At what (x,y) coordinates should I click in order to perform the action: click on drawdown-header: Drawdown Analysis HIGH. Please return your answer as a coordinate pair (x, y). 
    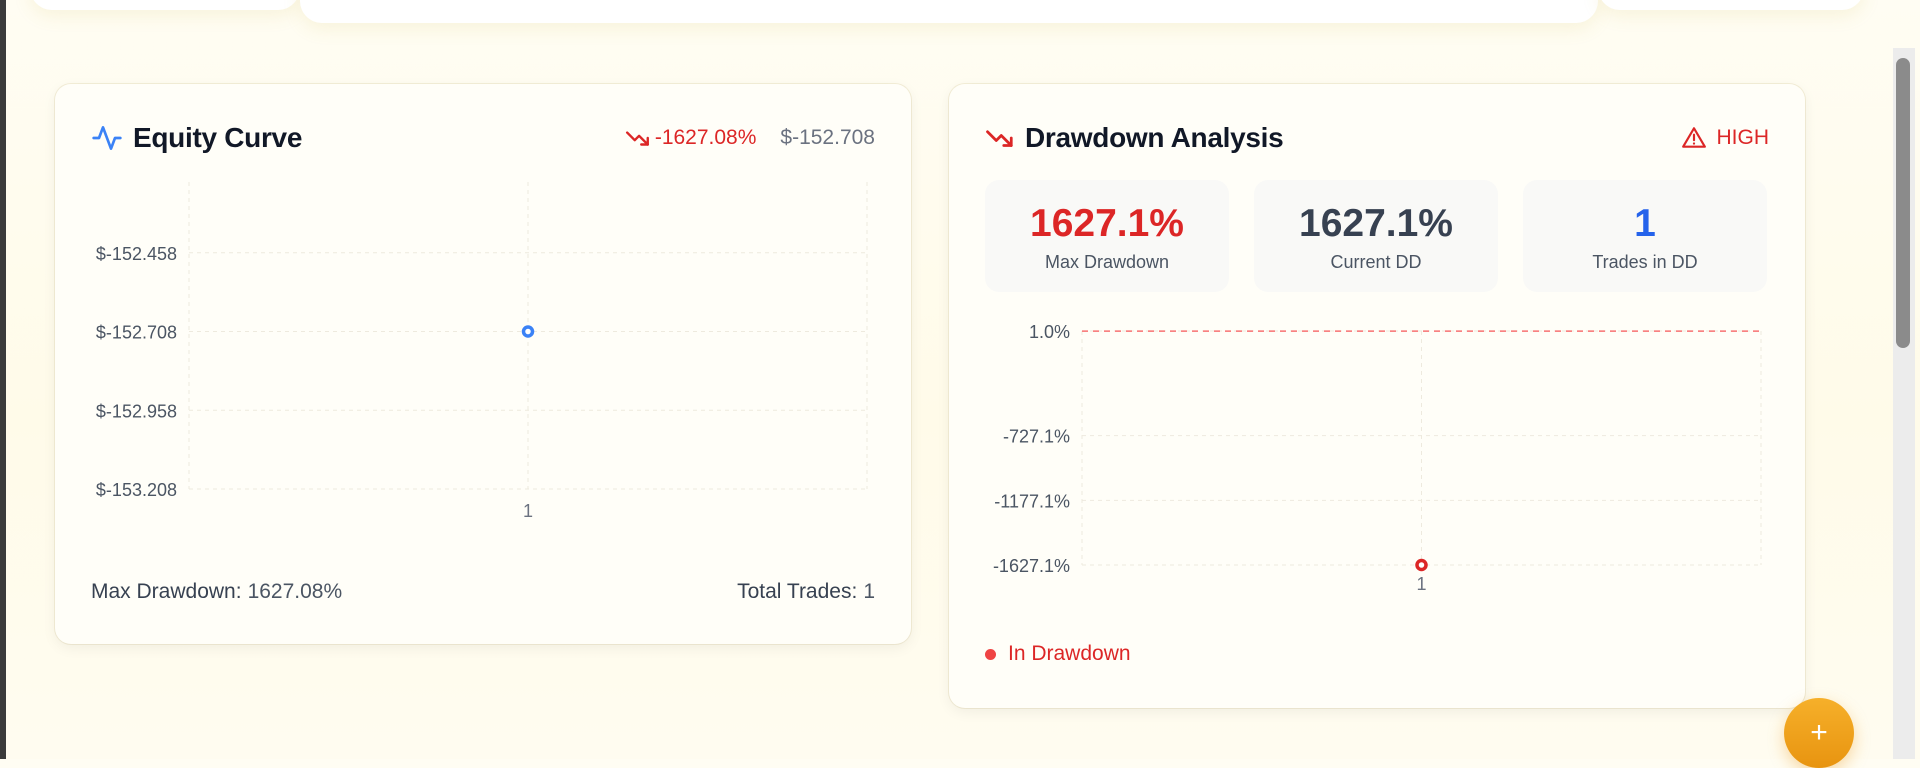
    Looking at the image, I should click on (1377, 138).